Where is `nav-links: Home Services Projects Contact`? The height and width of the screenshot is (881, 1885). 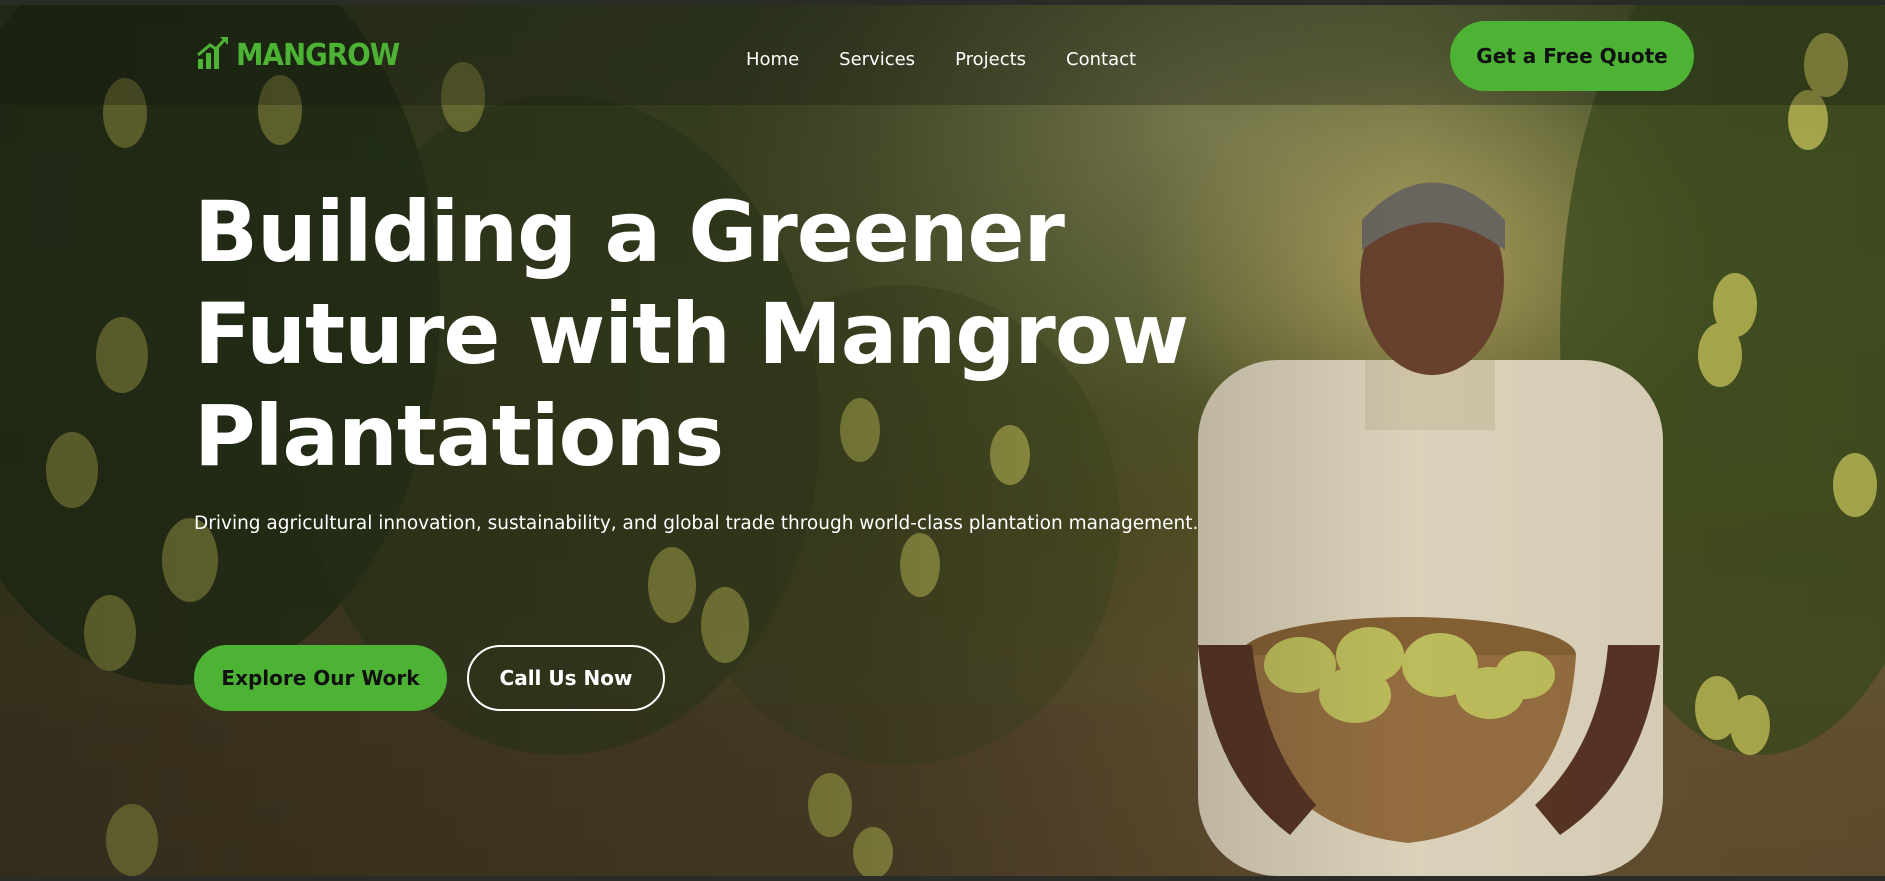 nav-links: Home Services Projects Contact is located at coordinates (961, 59).